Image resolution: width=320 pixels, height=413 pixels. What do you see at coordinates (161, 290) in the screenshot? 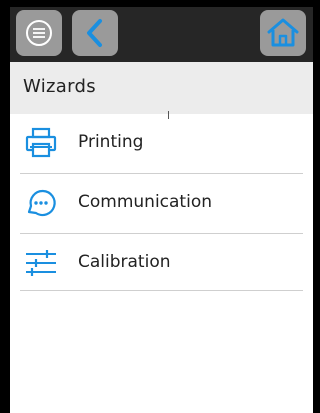
I see `divider` at bounding box center [161, 290].